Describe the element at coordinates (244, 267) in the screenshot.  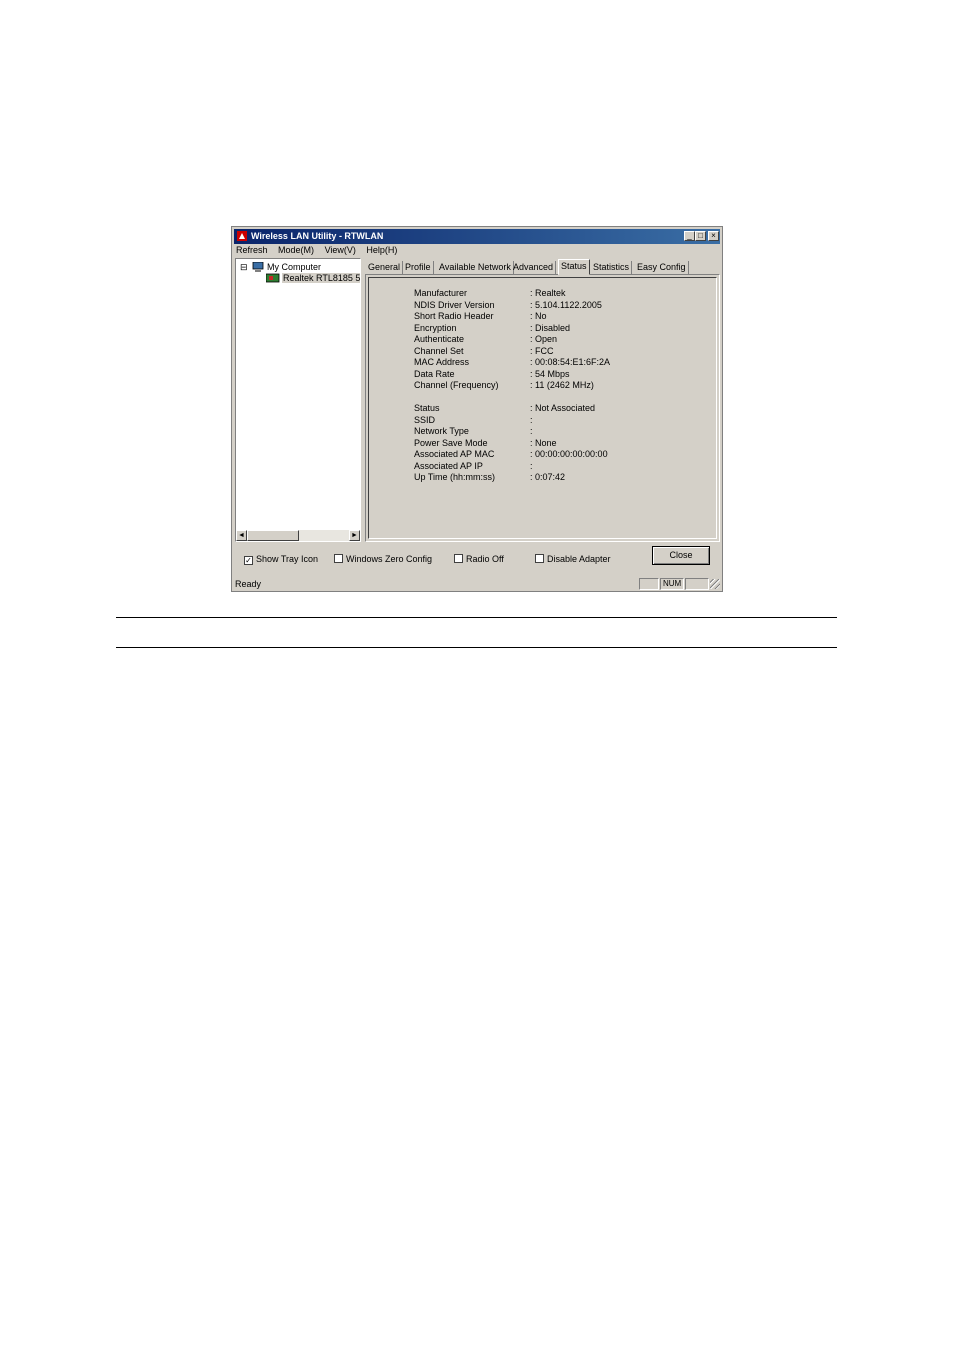
I see `tree-expand-icon: ⊟` at that location.